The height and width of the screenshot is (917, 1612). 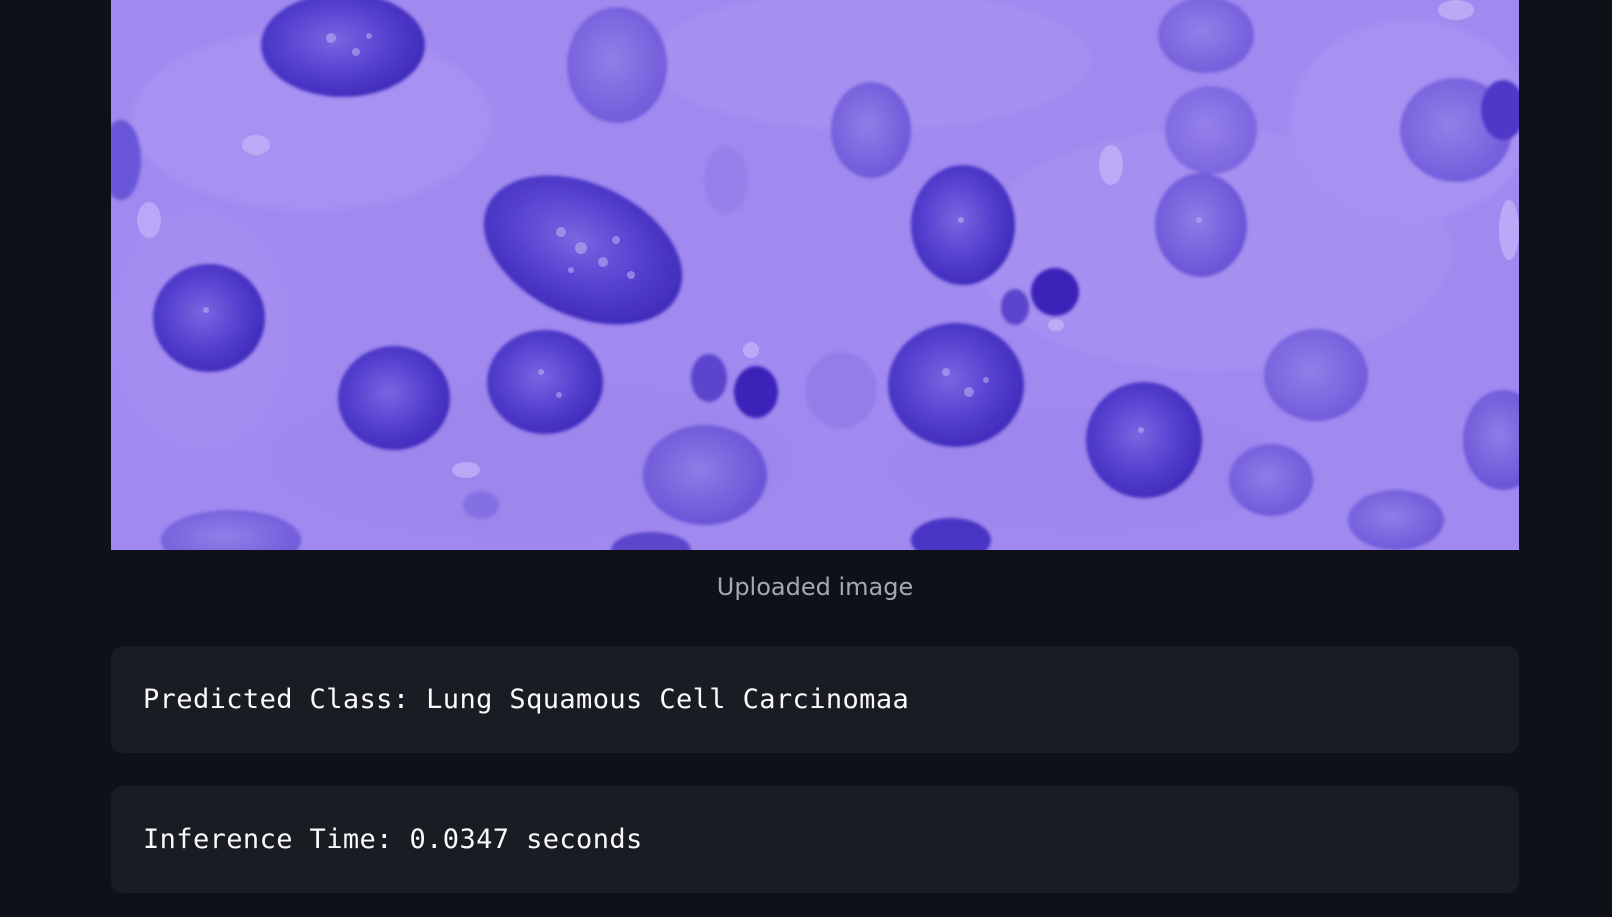 I want to click on image-caption: Uploaded image, so click(x=815, y=587).